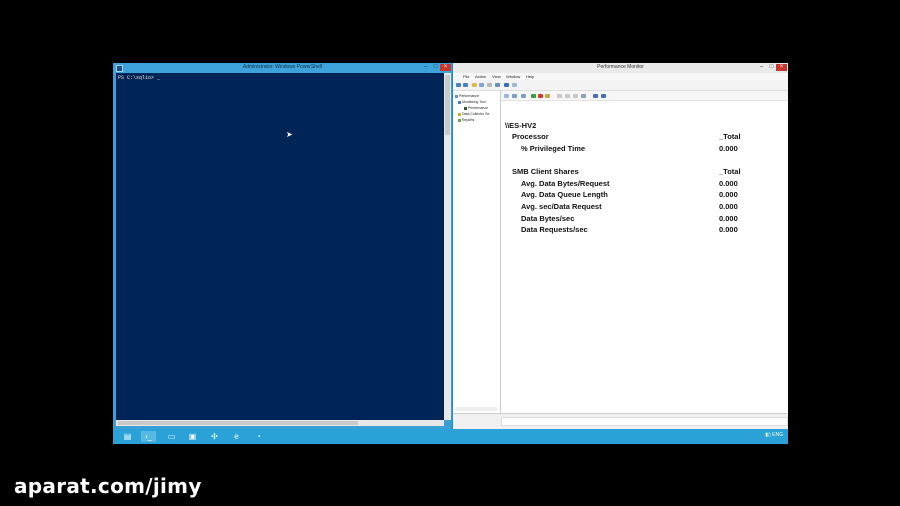 The image size is (900, 506). I want to click on graph-toolbar, so click(644, 96).